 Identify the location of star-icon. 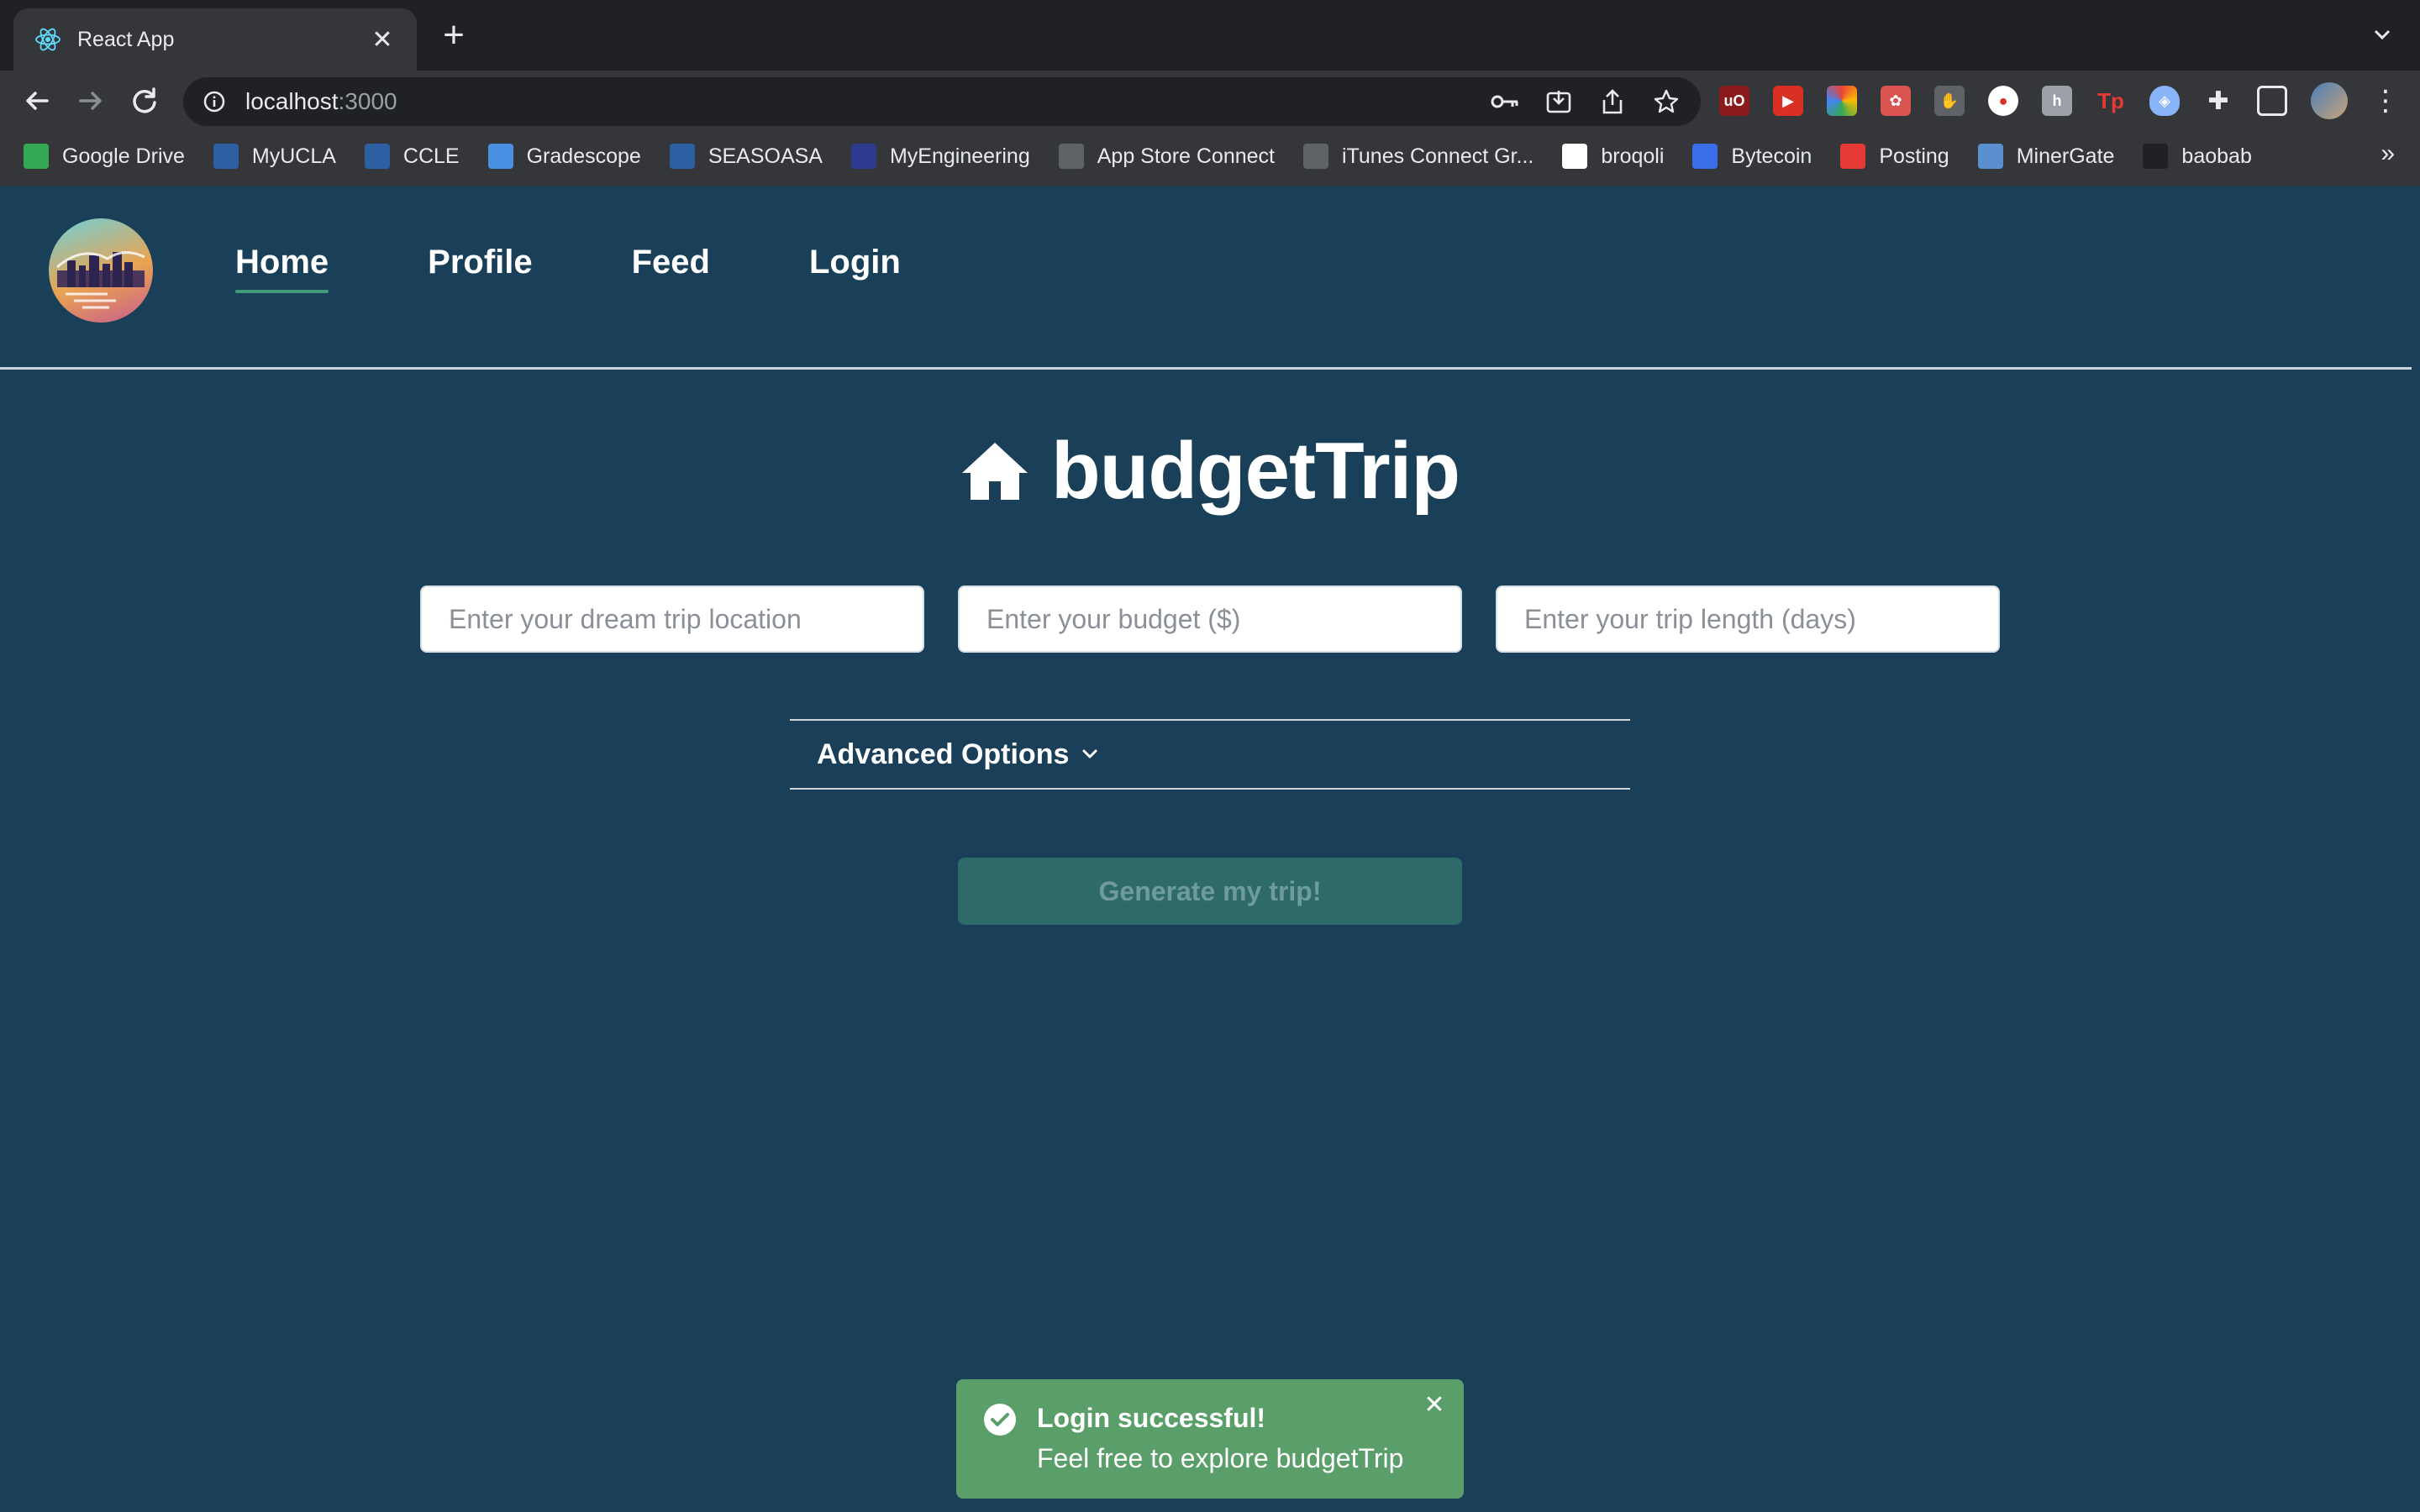
(1666, 102).